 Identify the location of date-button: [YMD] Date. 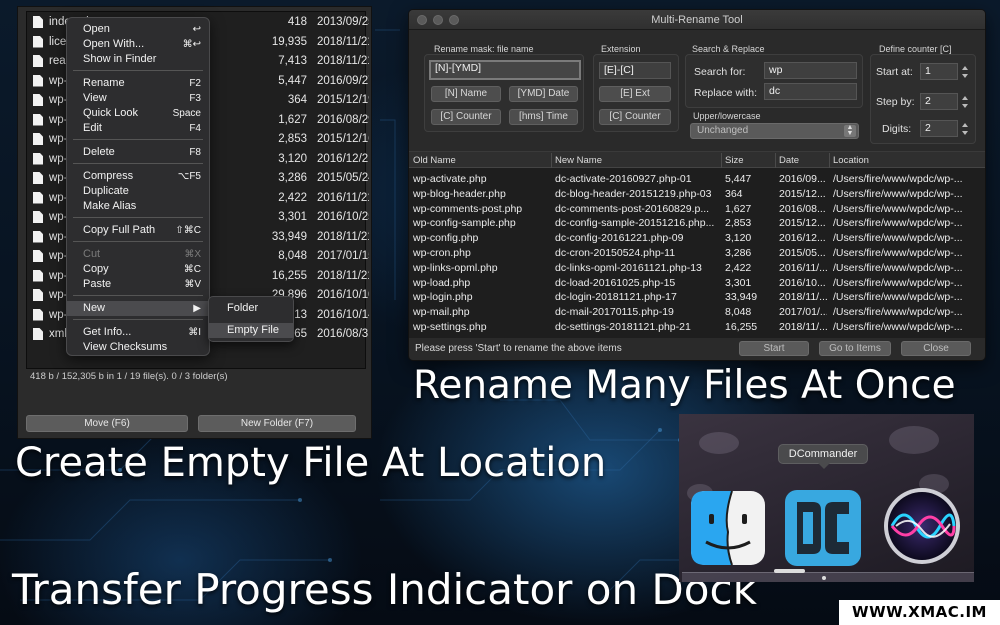
(543, 94).